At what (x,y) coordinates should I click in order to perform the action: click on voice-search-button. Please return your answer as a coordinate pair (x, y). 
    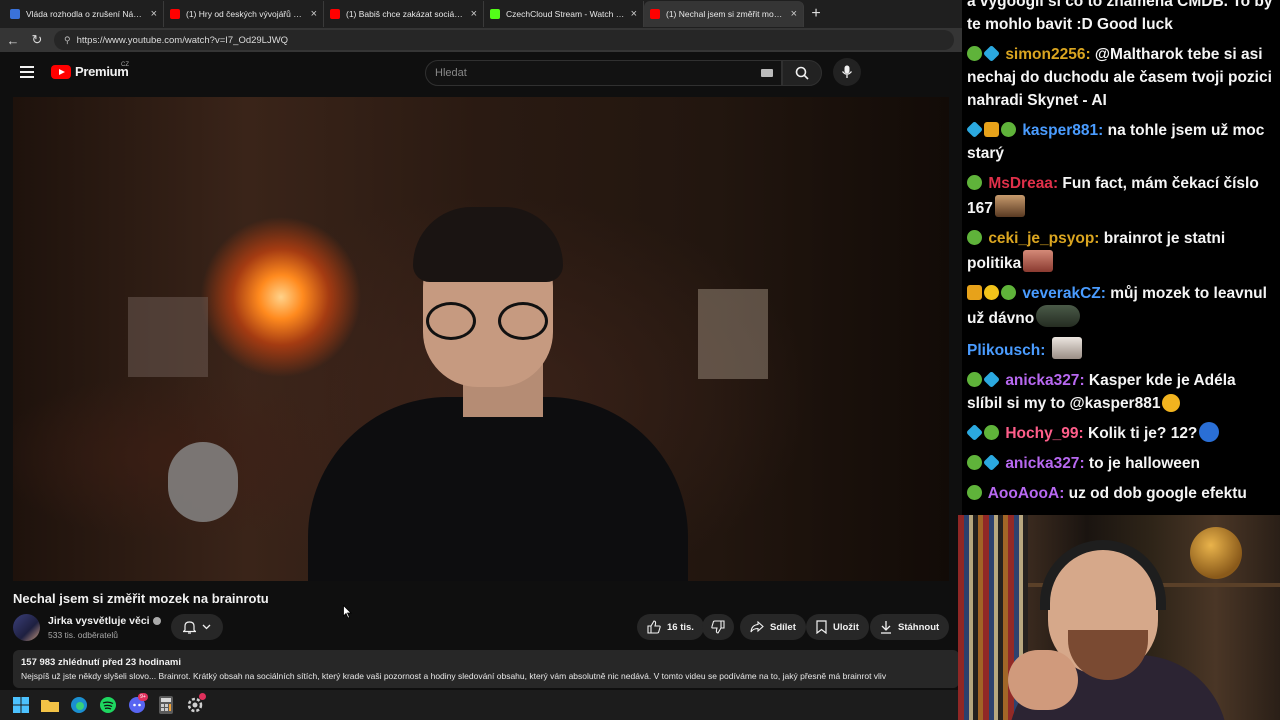
    Looking at the image, I should click on (847, 72).